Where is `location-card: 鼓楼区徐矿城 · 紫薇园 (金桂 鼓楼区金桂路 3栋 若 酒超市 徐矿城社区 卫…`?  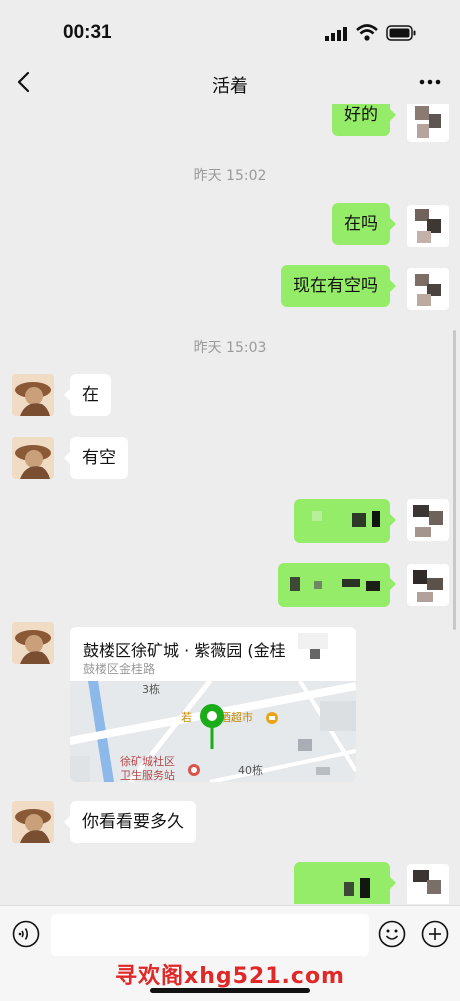 location-card: 鼓楼区徐矿城 · 紫薇园 (金桂 鼓楼区金桂路 3栋 若 酒超市 徐矿城社区 卫… is located at coordinates (213, 704).